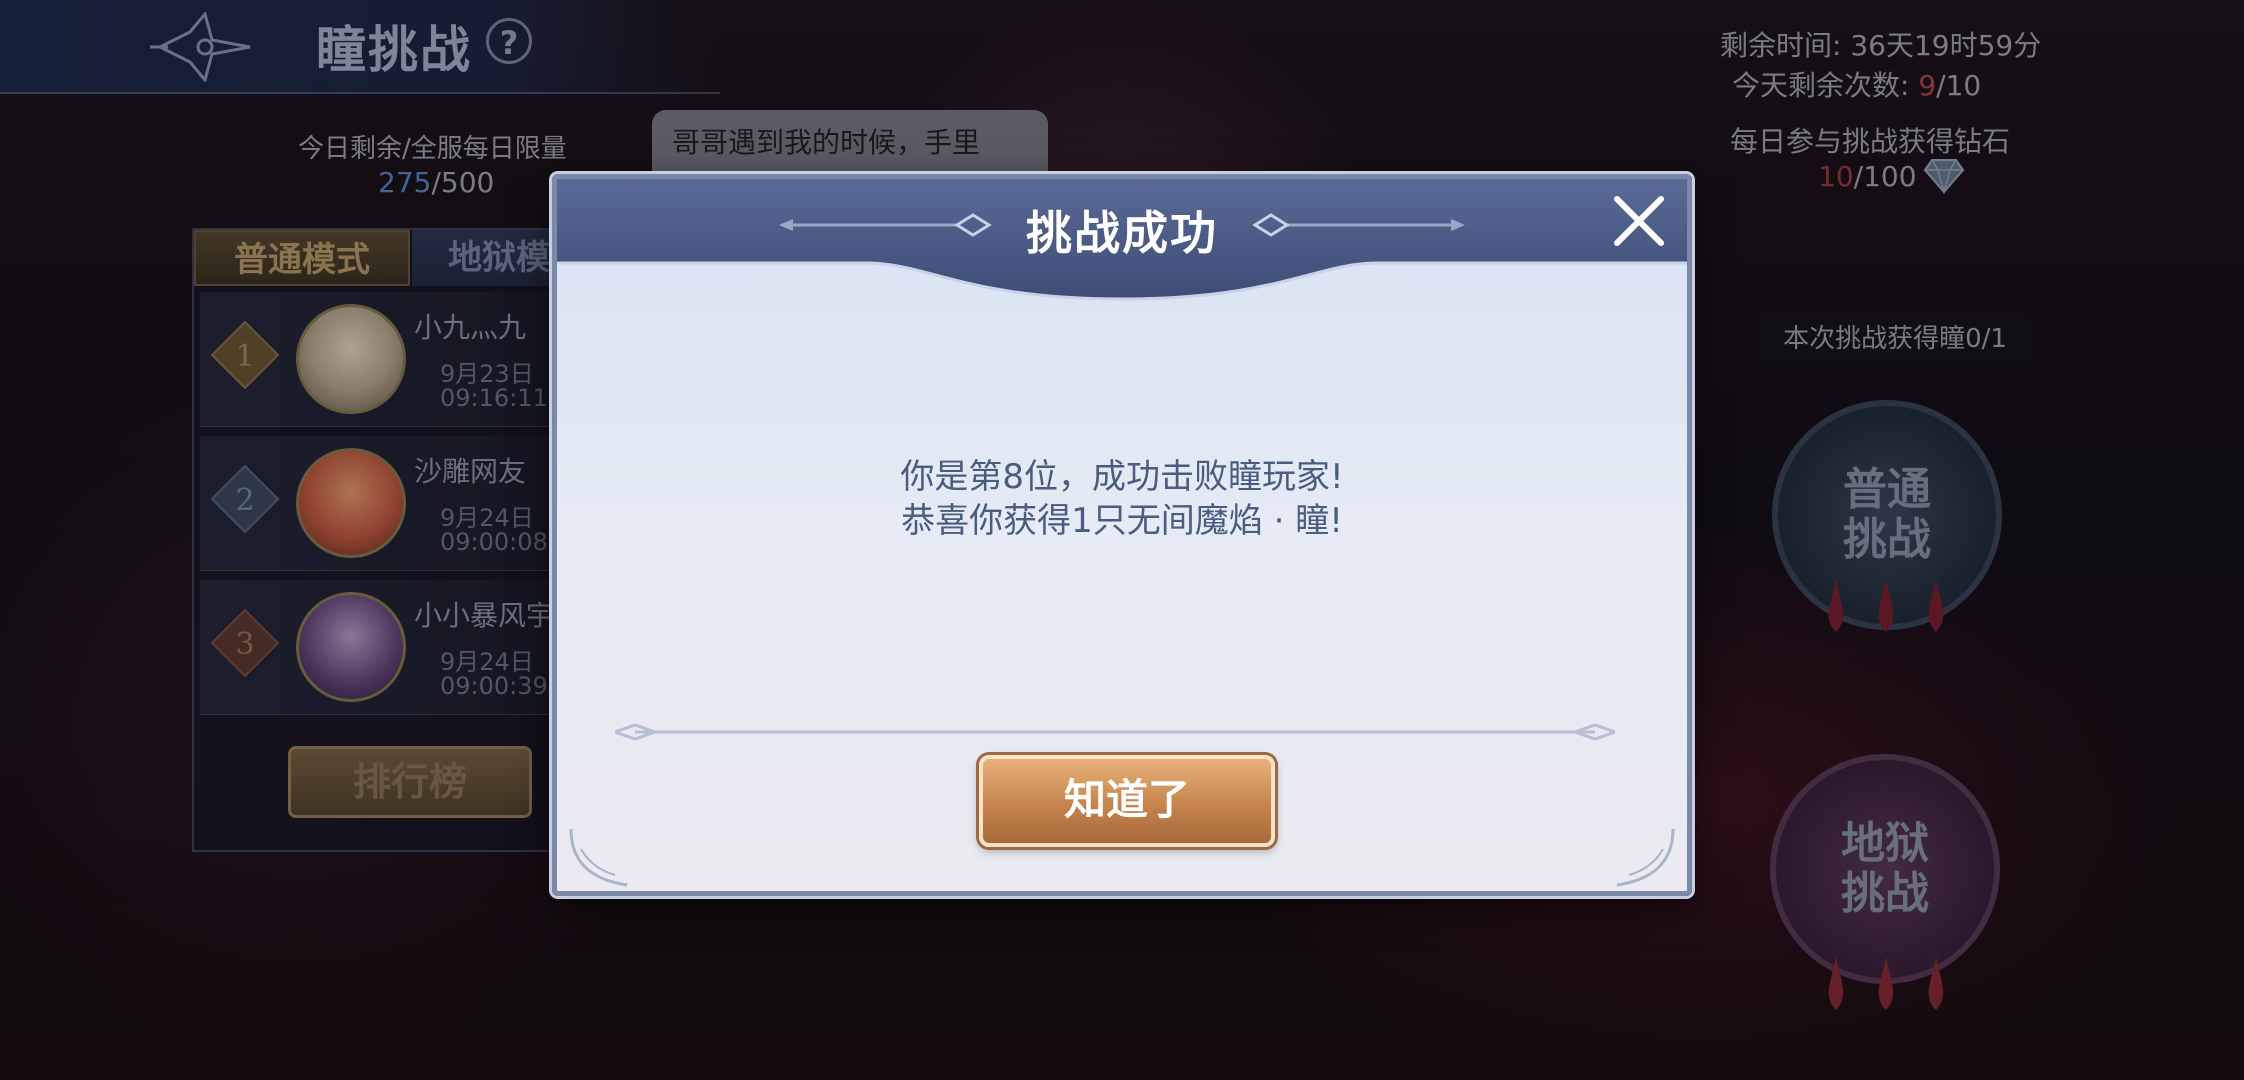 The width and height of the screenshot is (2244, 1080). I want to click on dialog-message-line2: 恭喜你获得1只无间魔焰 · 瞳!, so click(1122, 521).